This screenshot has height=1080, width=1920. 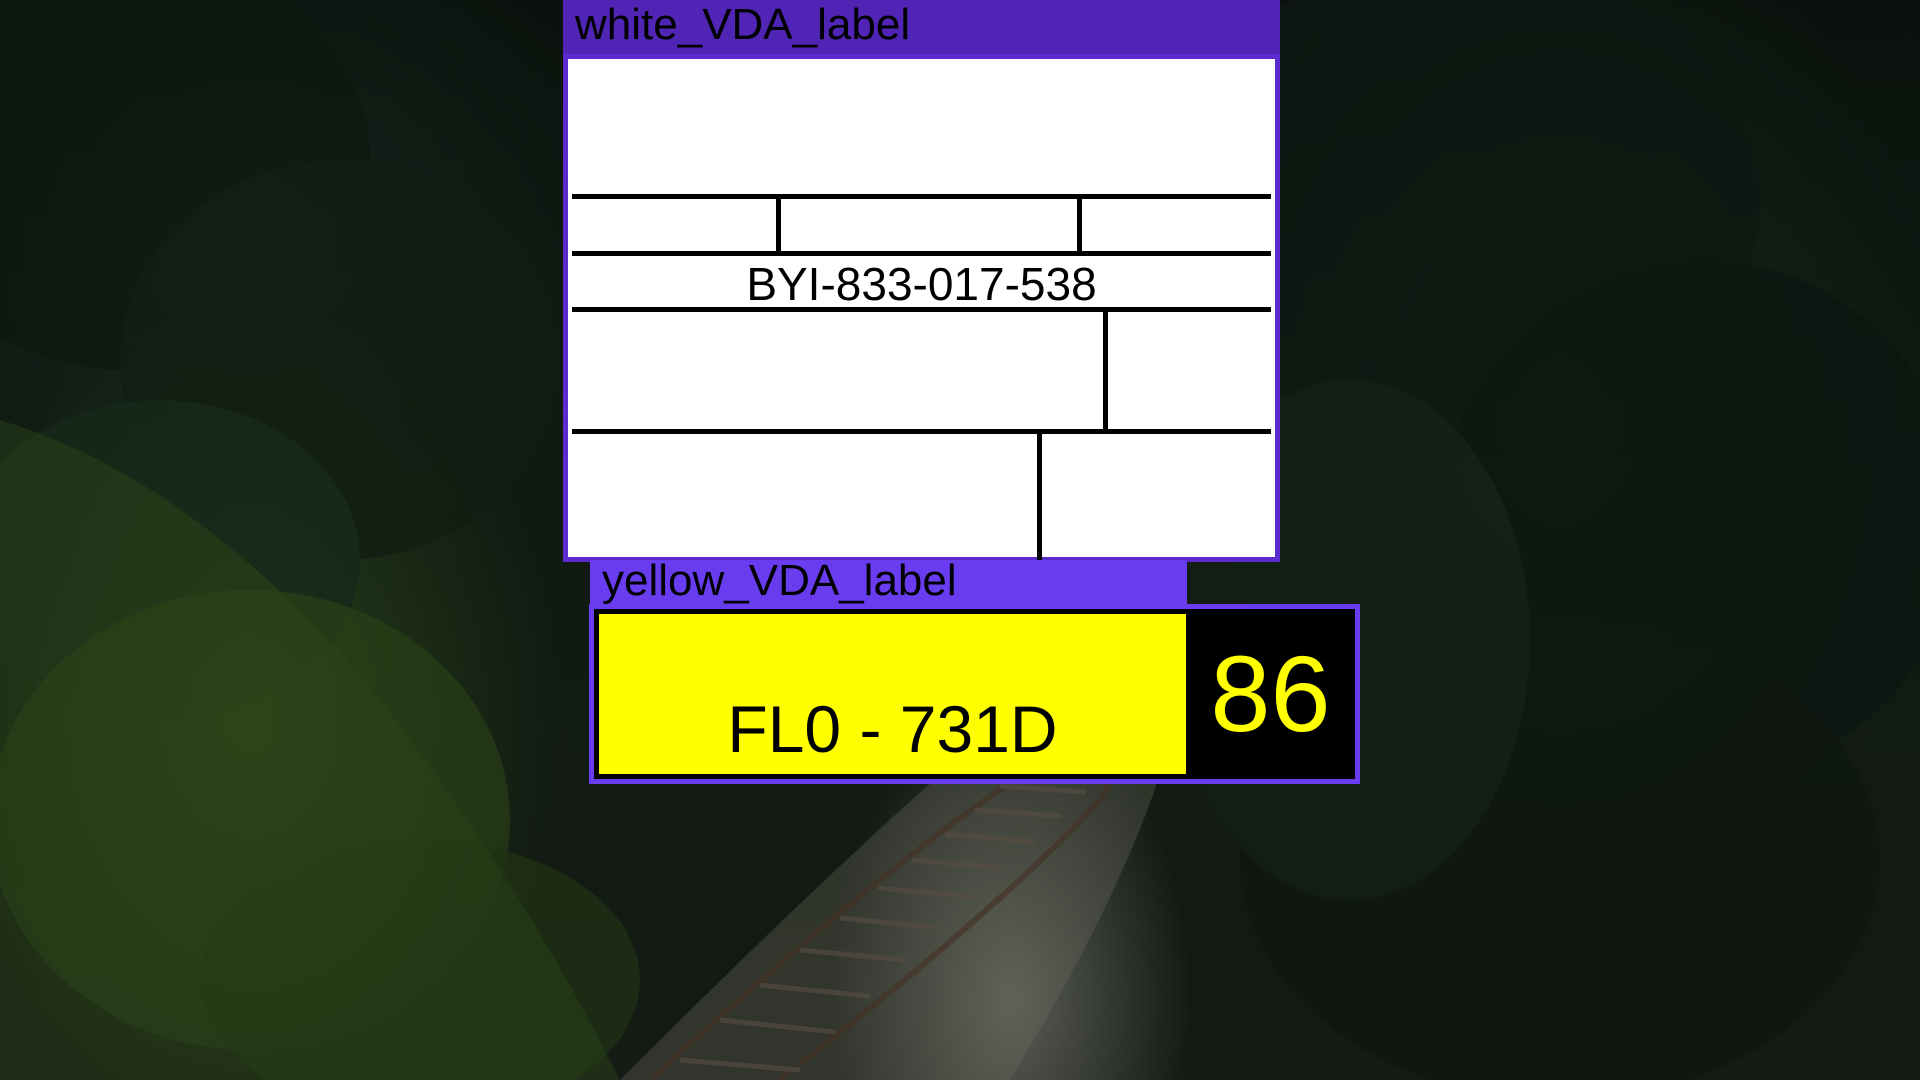 What do you see at coordinates (921, 28) in the screenshot?
I see `white-label-tag: white_VDA_label` at bounding box center [921, 28].